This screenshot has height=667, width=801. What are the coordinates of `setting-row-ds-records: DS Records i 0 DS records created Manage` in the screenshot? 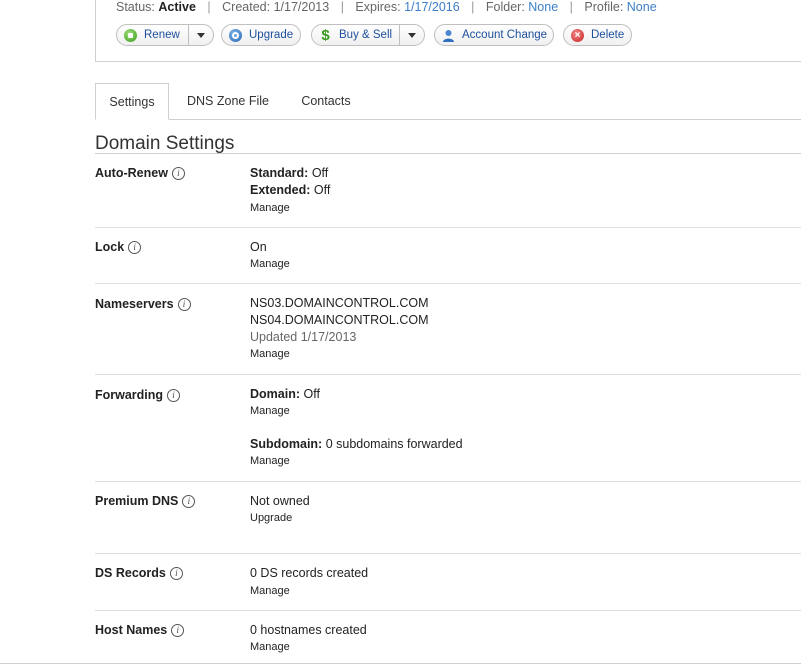 It's located at (448, 582).